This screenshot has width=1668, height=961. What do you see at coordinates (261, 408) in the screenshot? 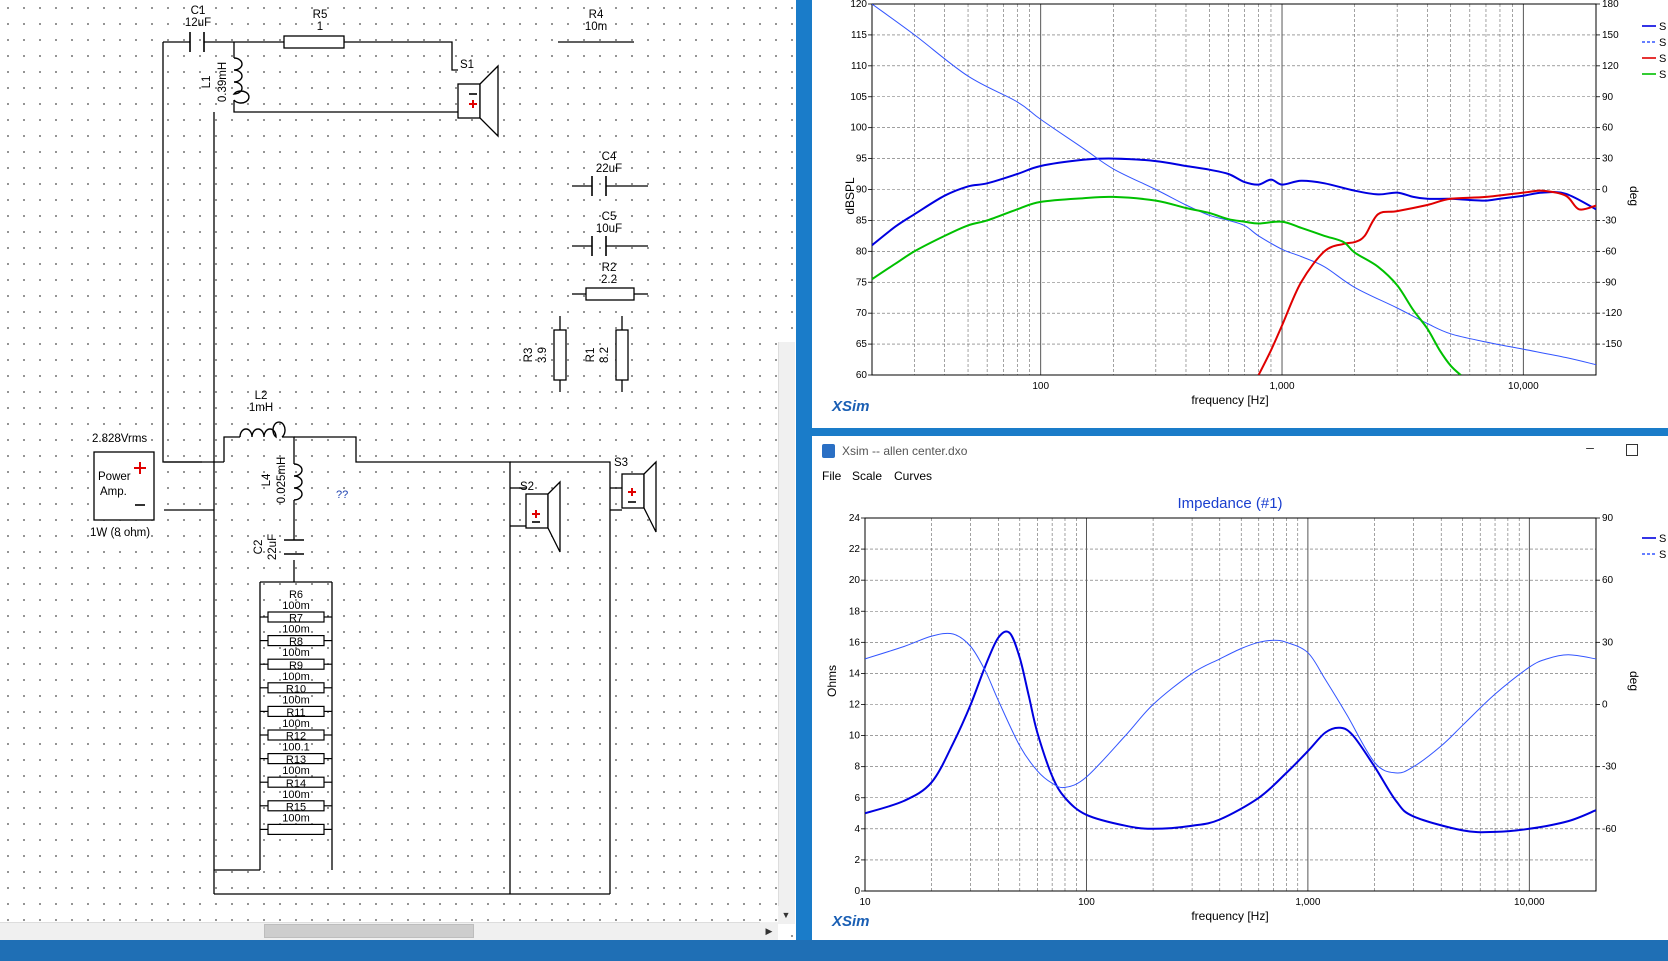
I see `label-L2-value: 1mH` at bounding box center [261, 408].